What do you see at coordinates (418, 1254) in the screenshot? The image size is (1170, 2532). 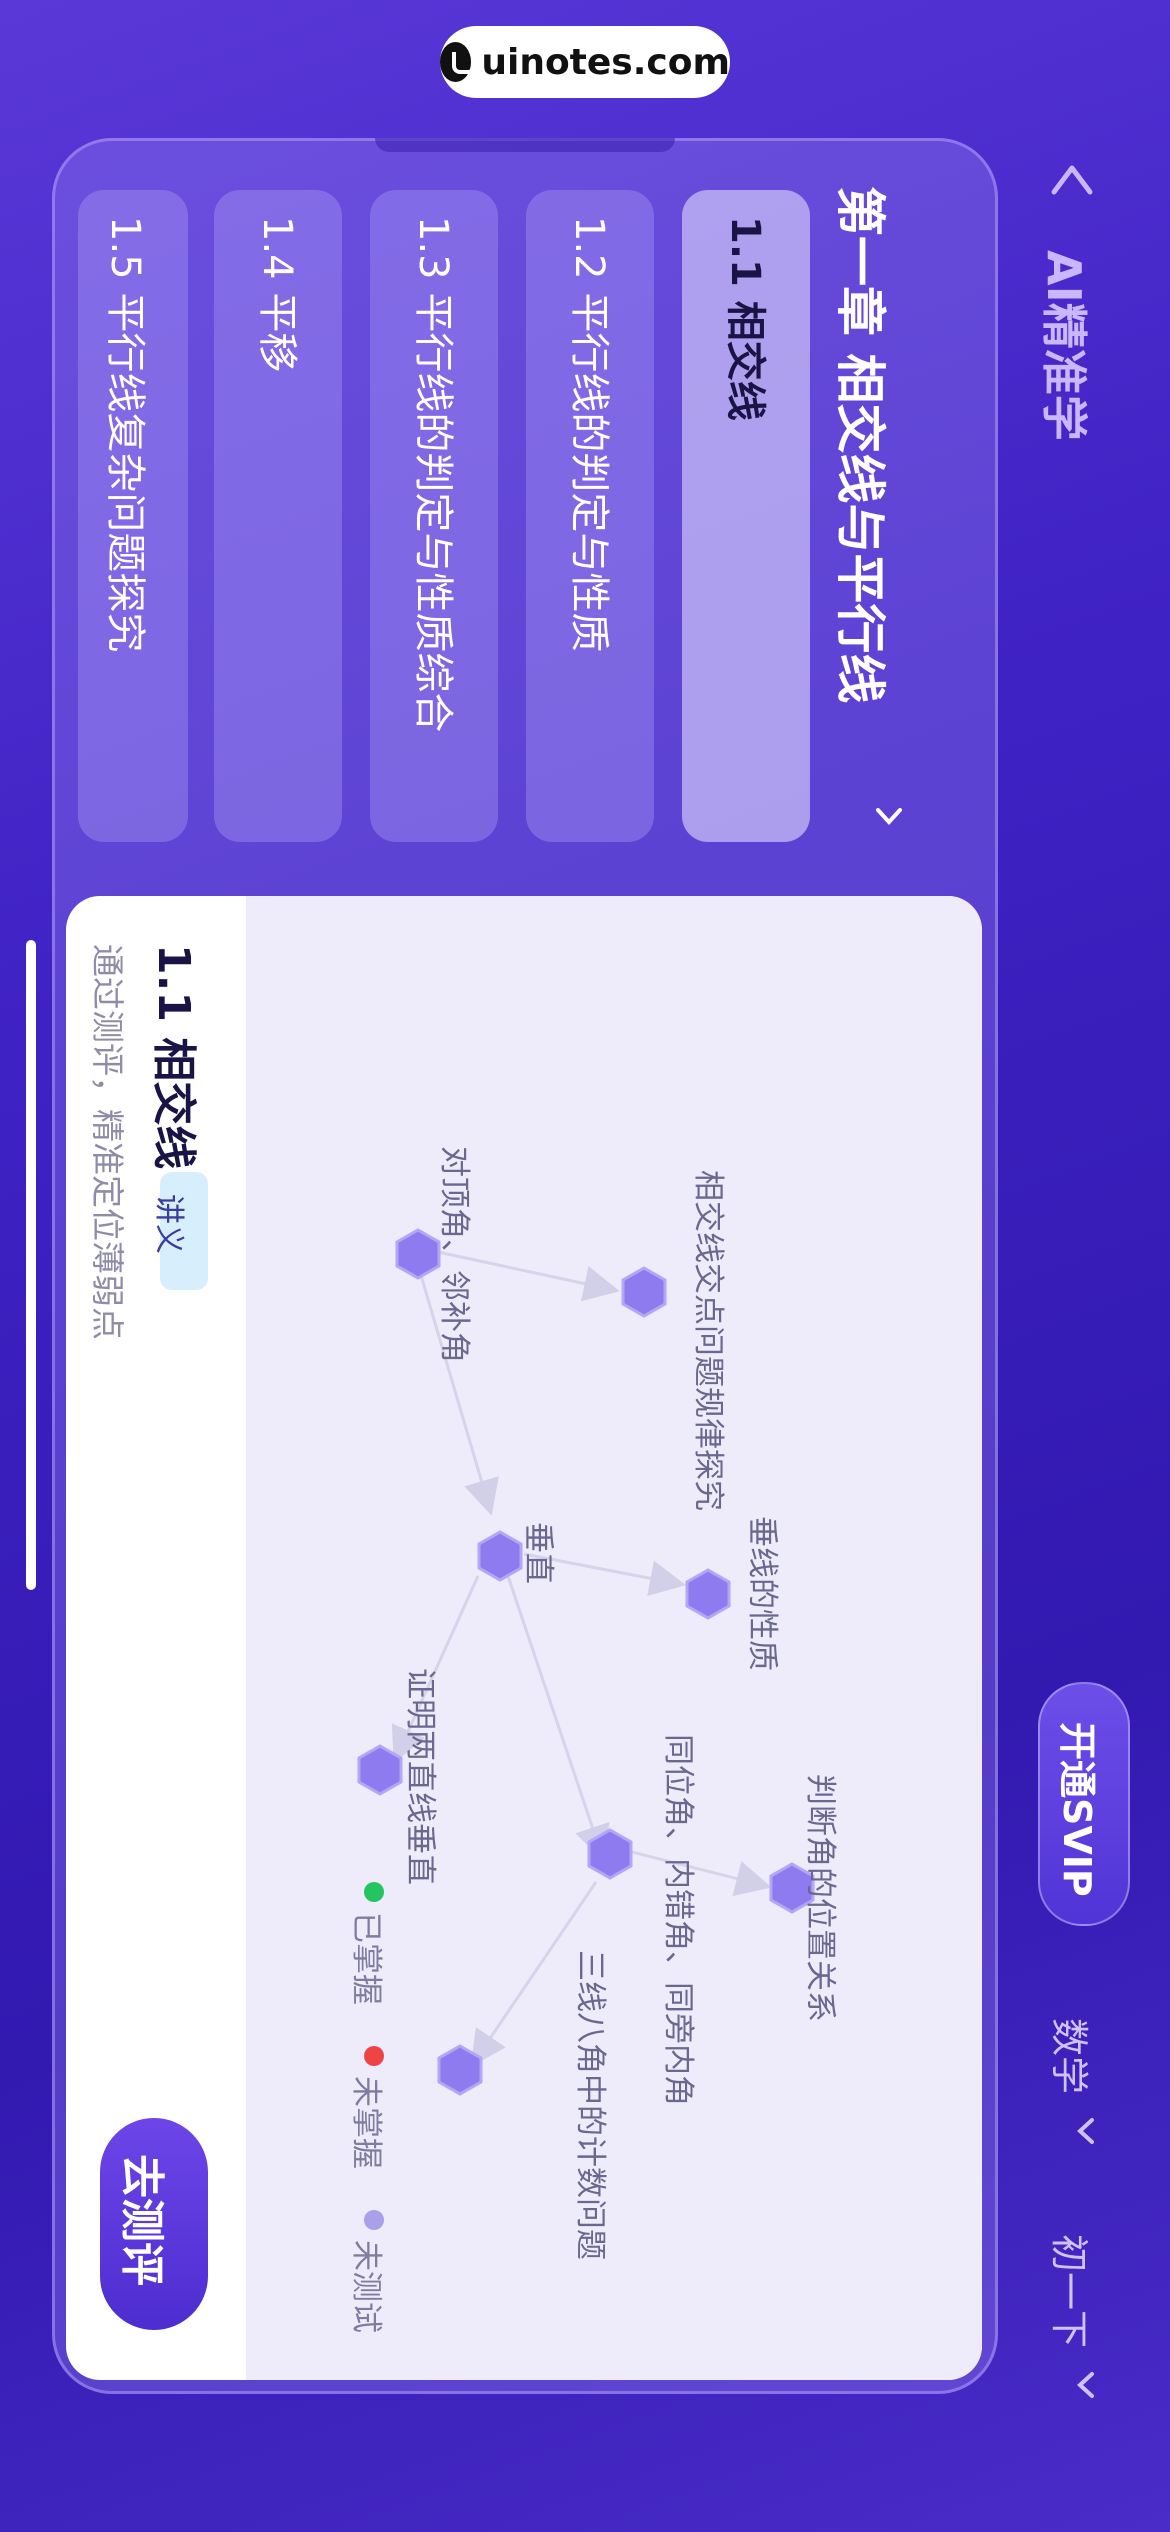 I see `graph-node-n1` at bounding box center [418, 1254].